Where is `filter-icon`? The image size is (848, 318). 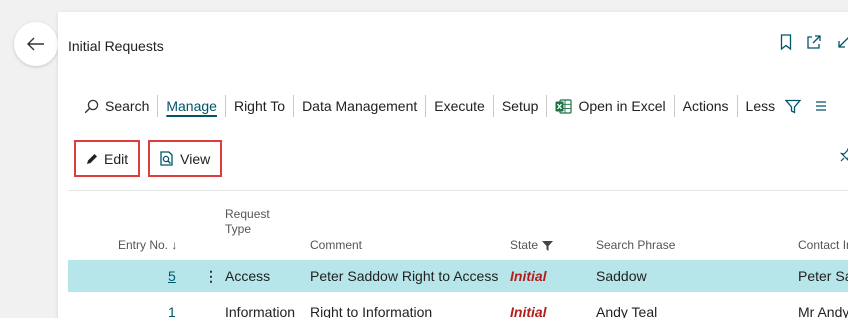 filter-icon is located at coordinates (793, 106).